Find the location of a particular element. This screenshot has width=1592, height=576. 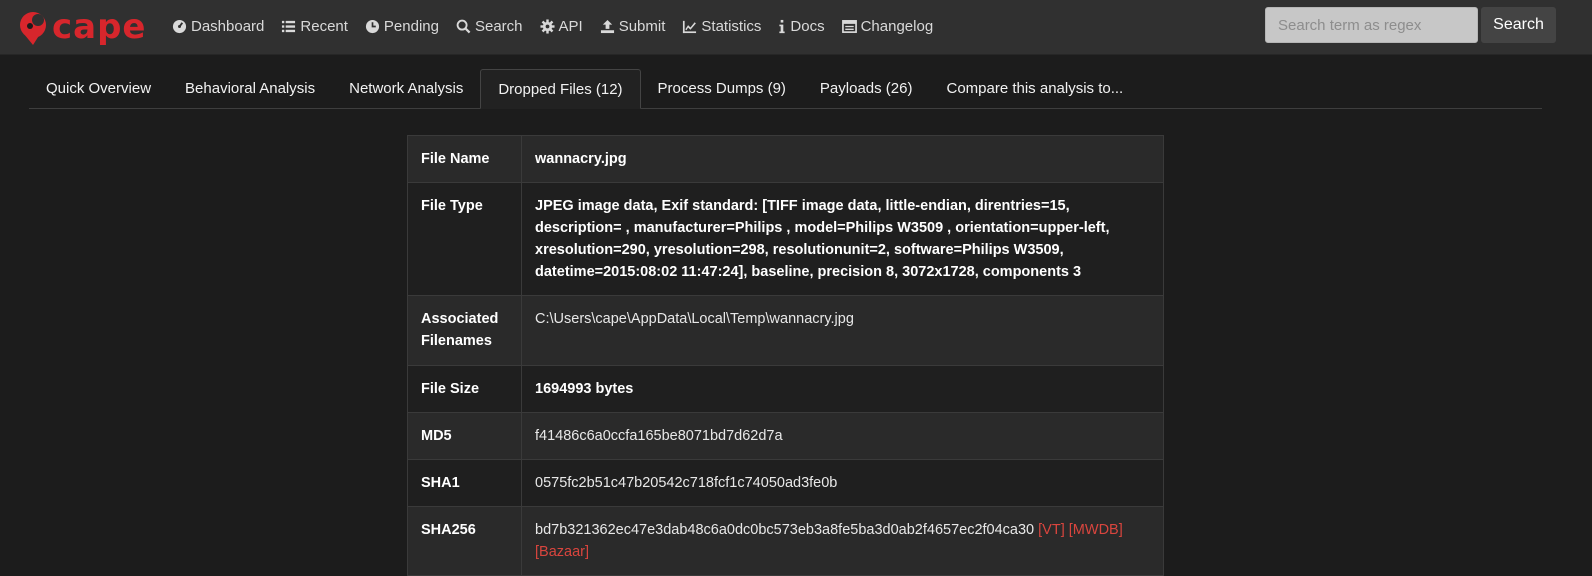

table-row: File Size 1694993 bytes is located at coordinates (785, 389).